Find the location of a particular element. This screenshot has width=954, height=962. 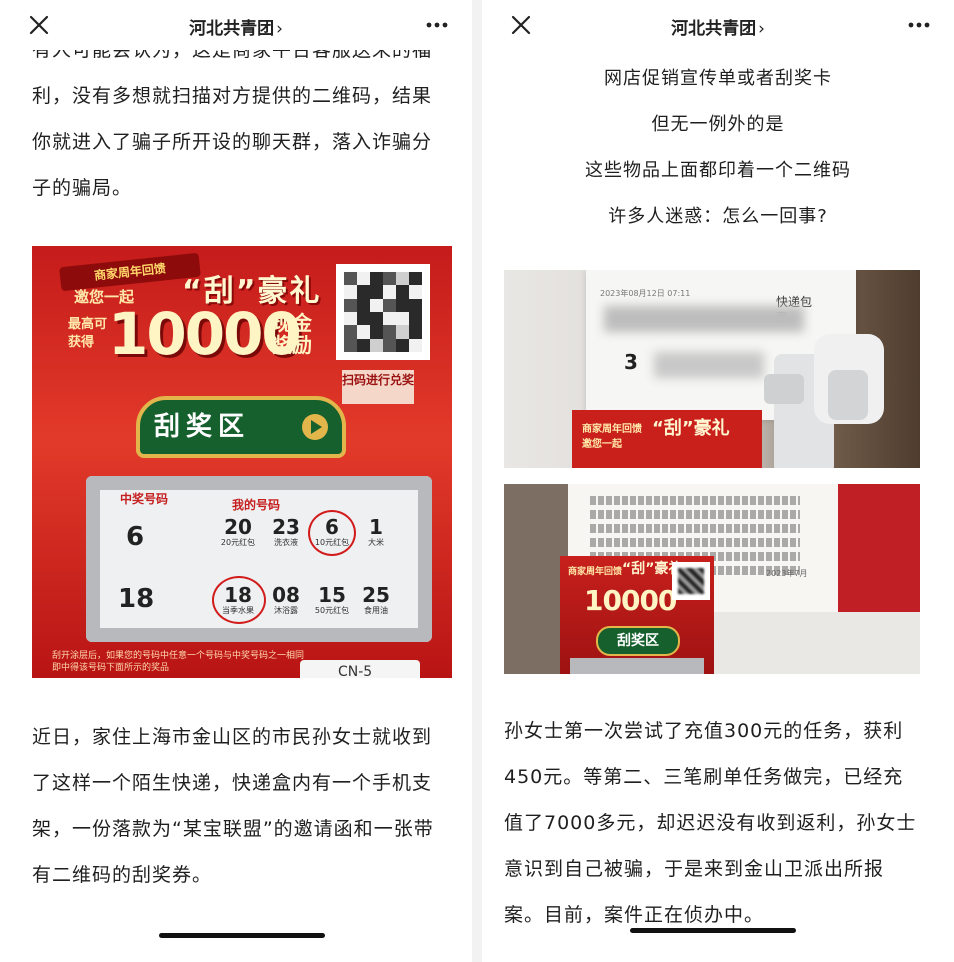

text-line: 了这样一个陌生快递，快递盒内有一个手机支 is located at coordinates (232, 783).